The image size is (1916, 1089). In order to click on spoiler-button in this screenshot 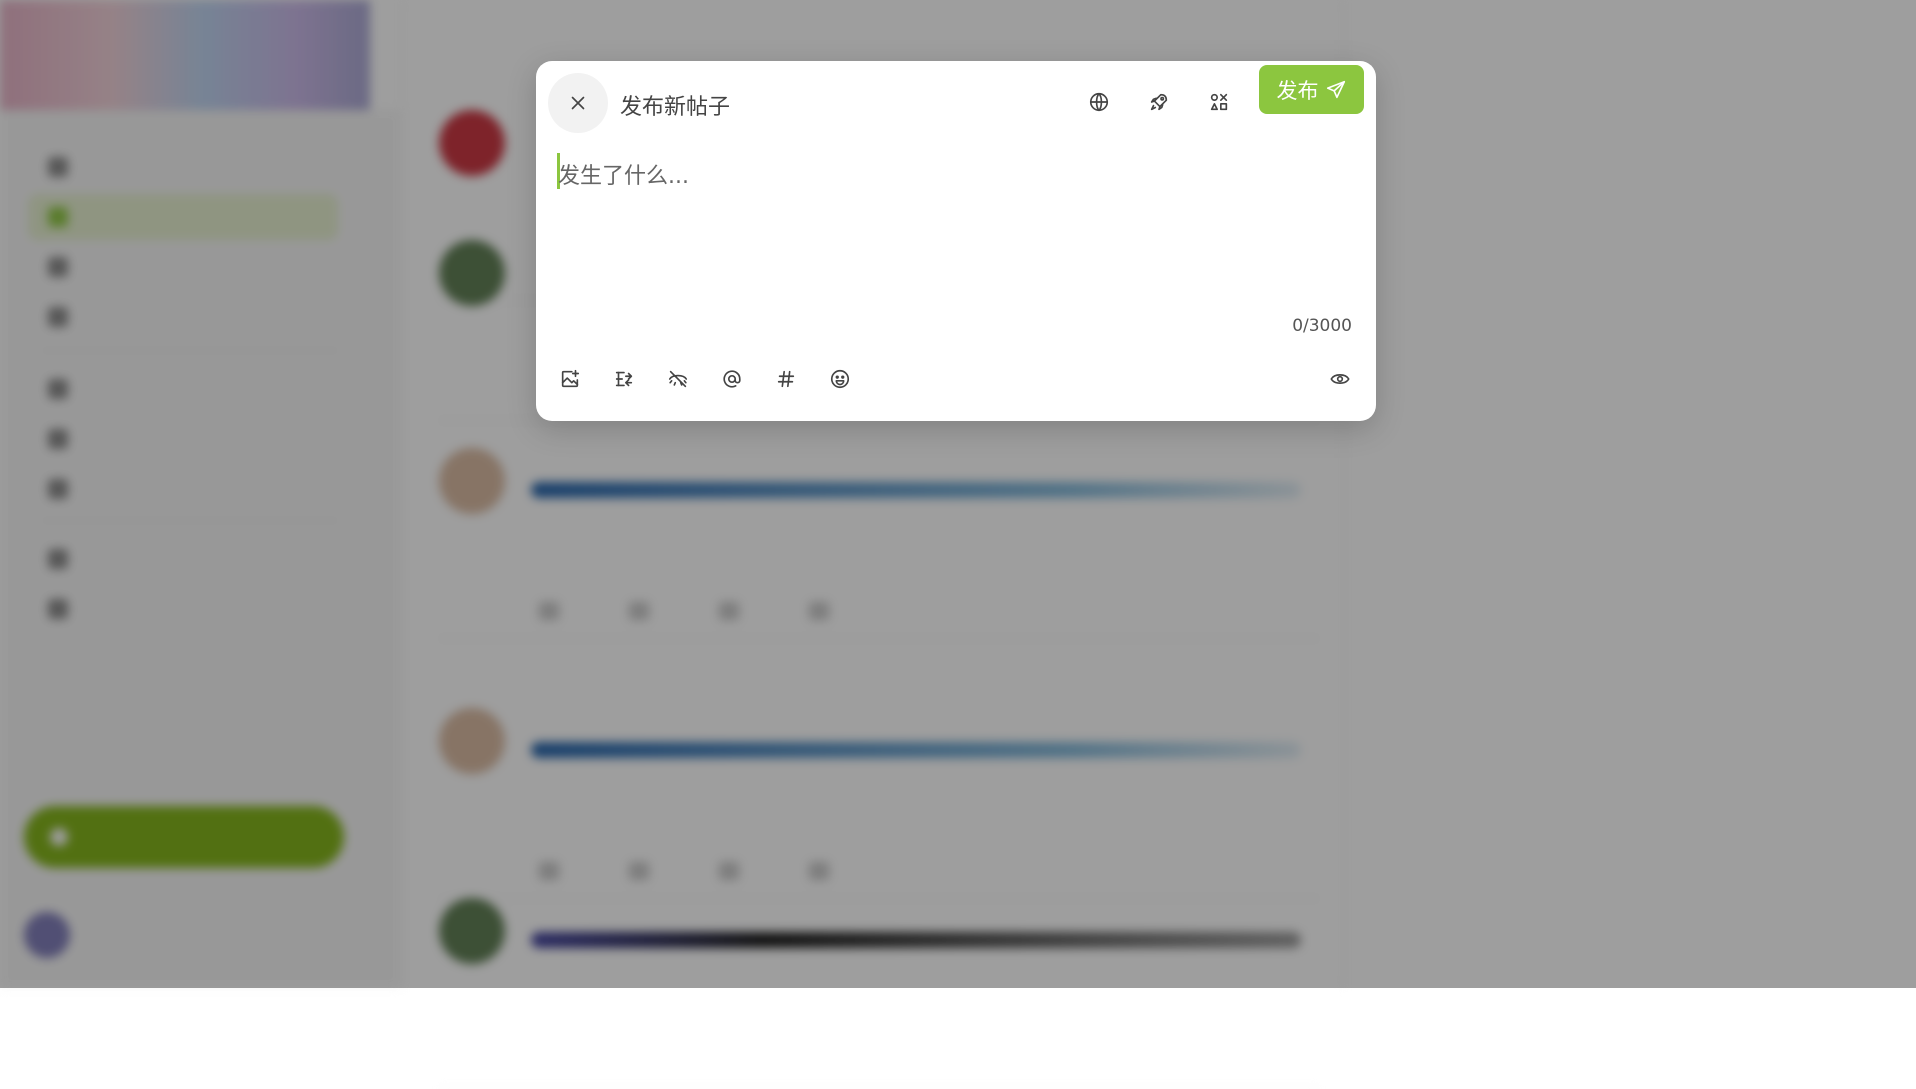, I will do `click(678, 379)`.